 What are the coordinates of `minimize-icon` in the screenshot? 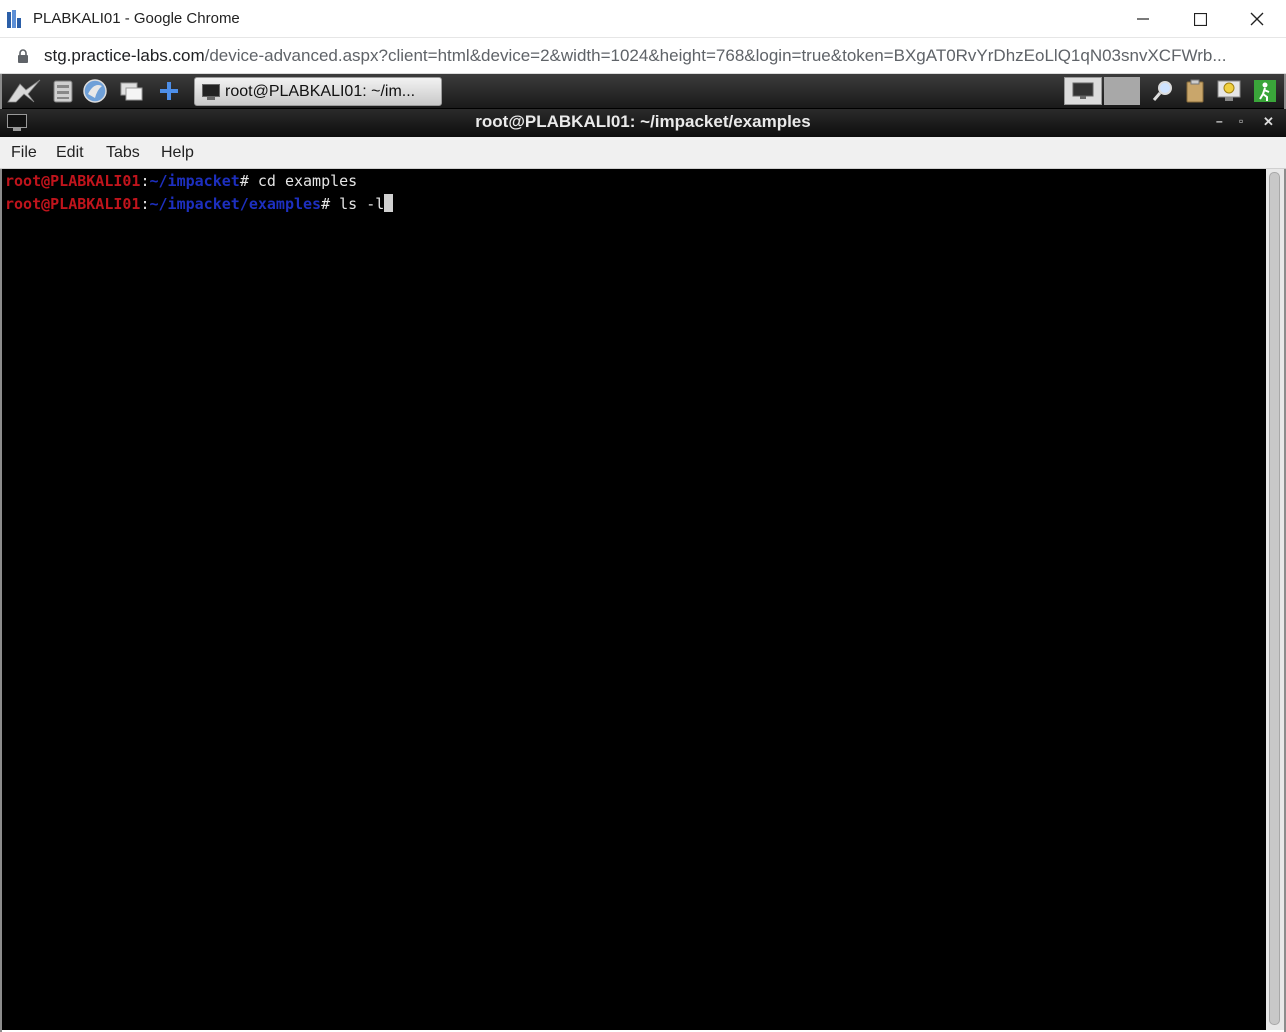 It's located at (1143, 19).